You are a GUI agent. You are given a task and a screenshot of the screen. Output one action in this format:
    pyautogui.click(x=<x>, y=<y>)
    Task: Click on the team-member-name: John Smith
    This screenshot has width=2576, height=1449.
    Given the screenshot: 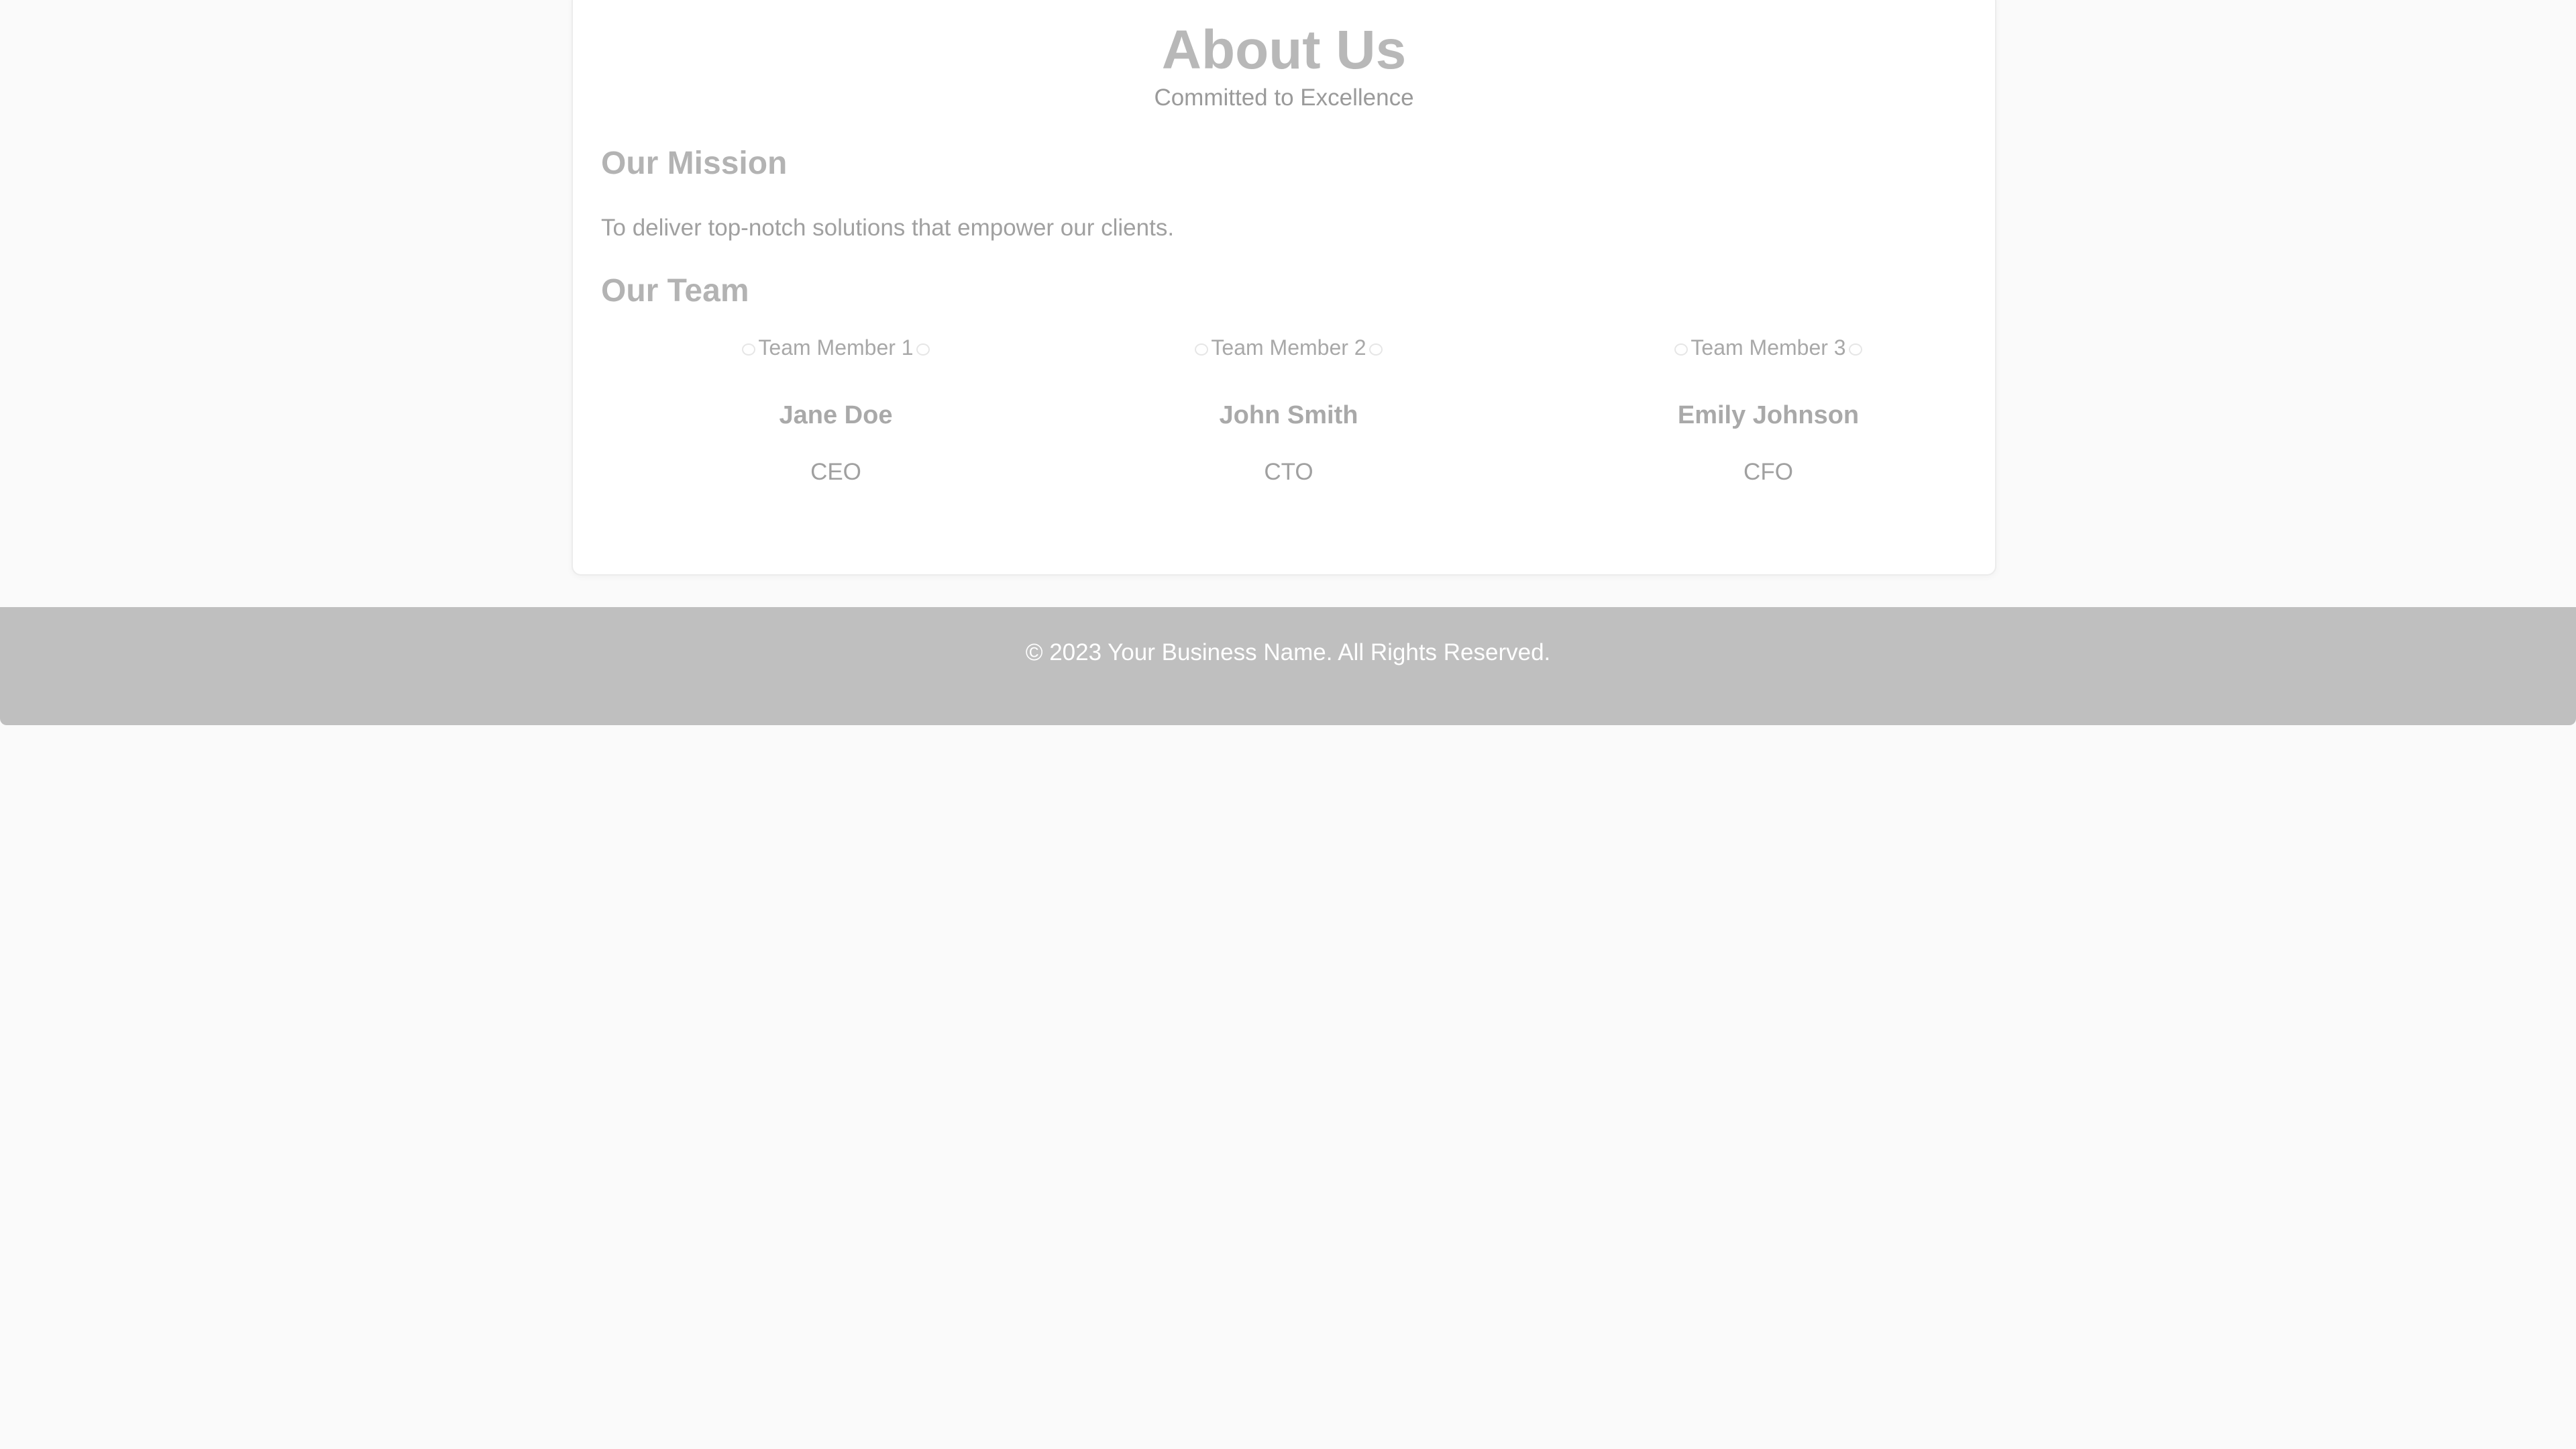 What is the action you would take?
    pyautogui.click(x=1288, y=415)
    